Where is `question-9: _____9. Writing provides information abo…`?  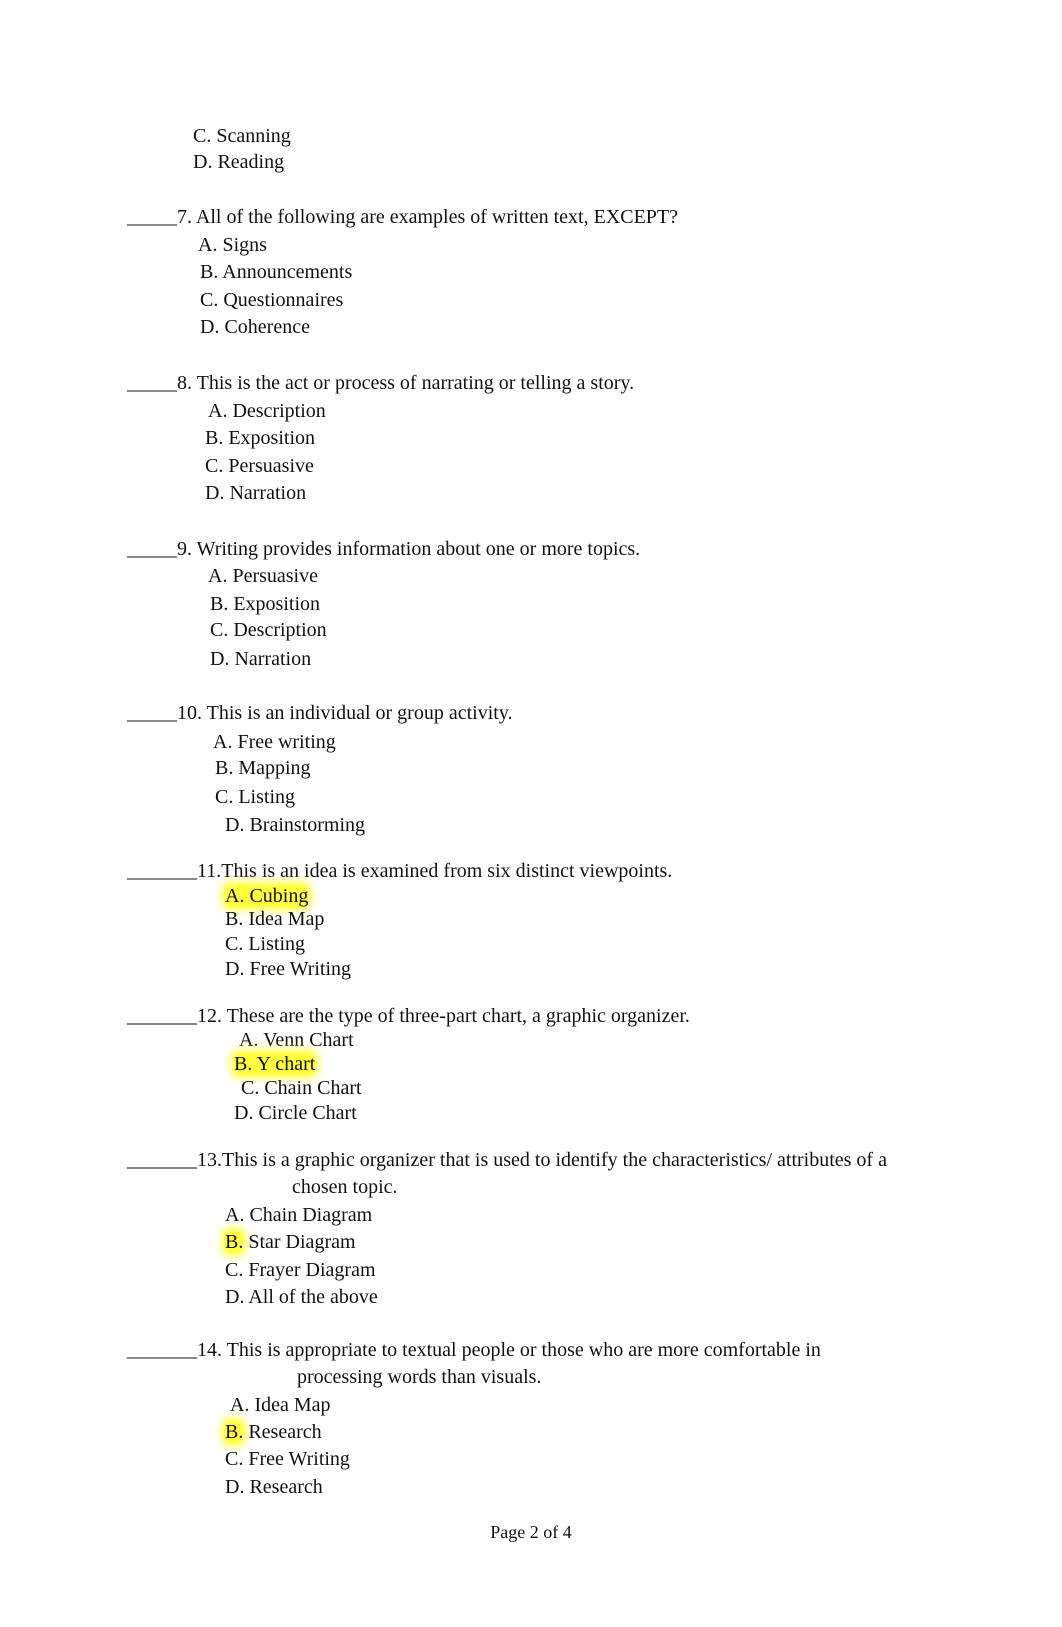 question-9: _____9. Writing provides information abo… is located at coordinates (383, 549).